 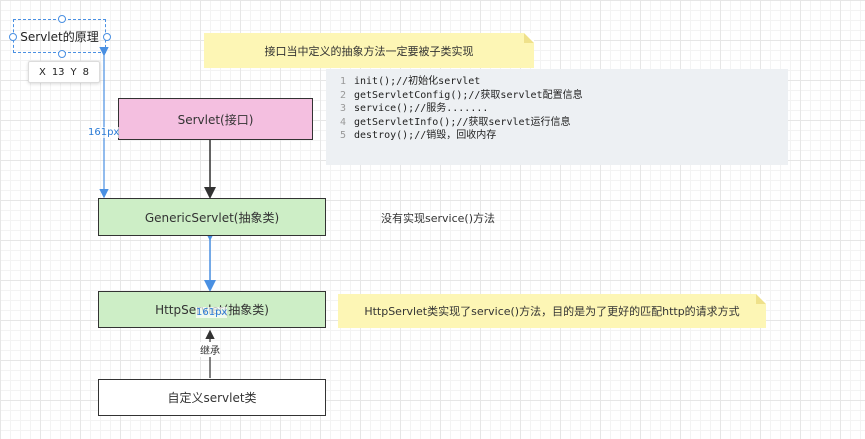 What do you see at coordinates (425, 135) in the screenshot?
I see `code-text: destroy();//销毁，回收内存` at bounding box center [425, 135].